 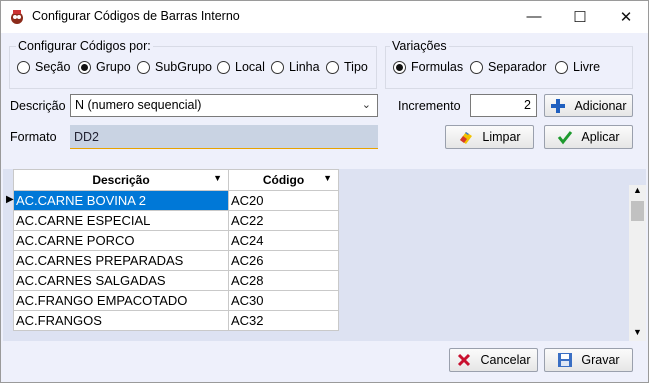 I want to click on radio-livre: Livre, so click(x=577, y=67).